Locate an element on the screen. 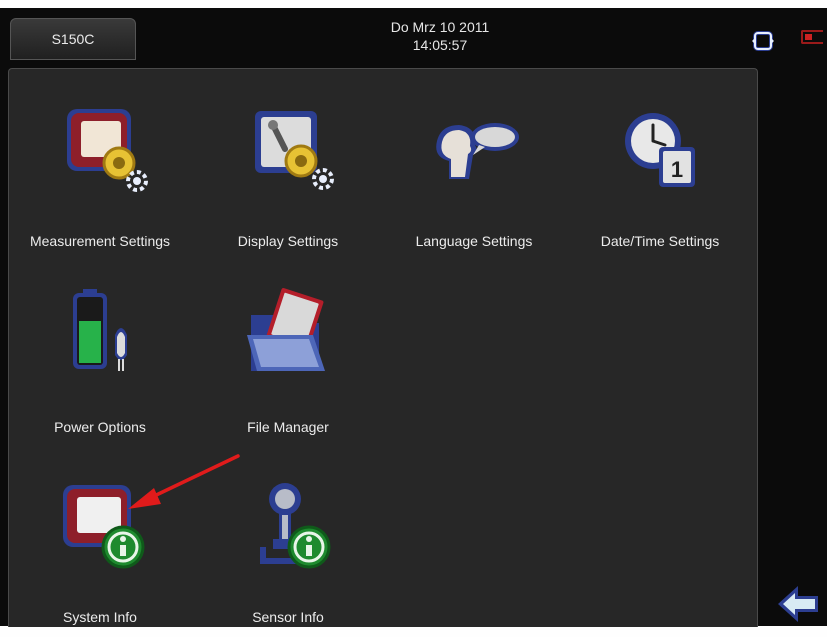  menu-item-system-info: System Info is located at coordinates (100, 547).